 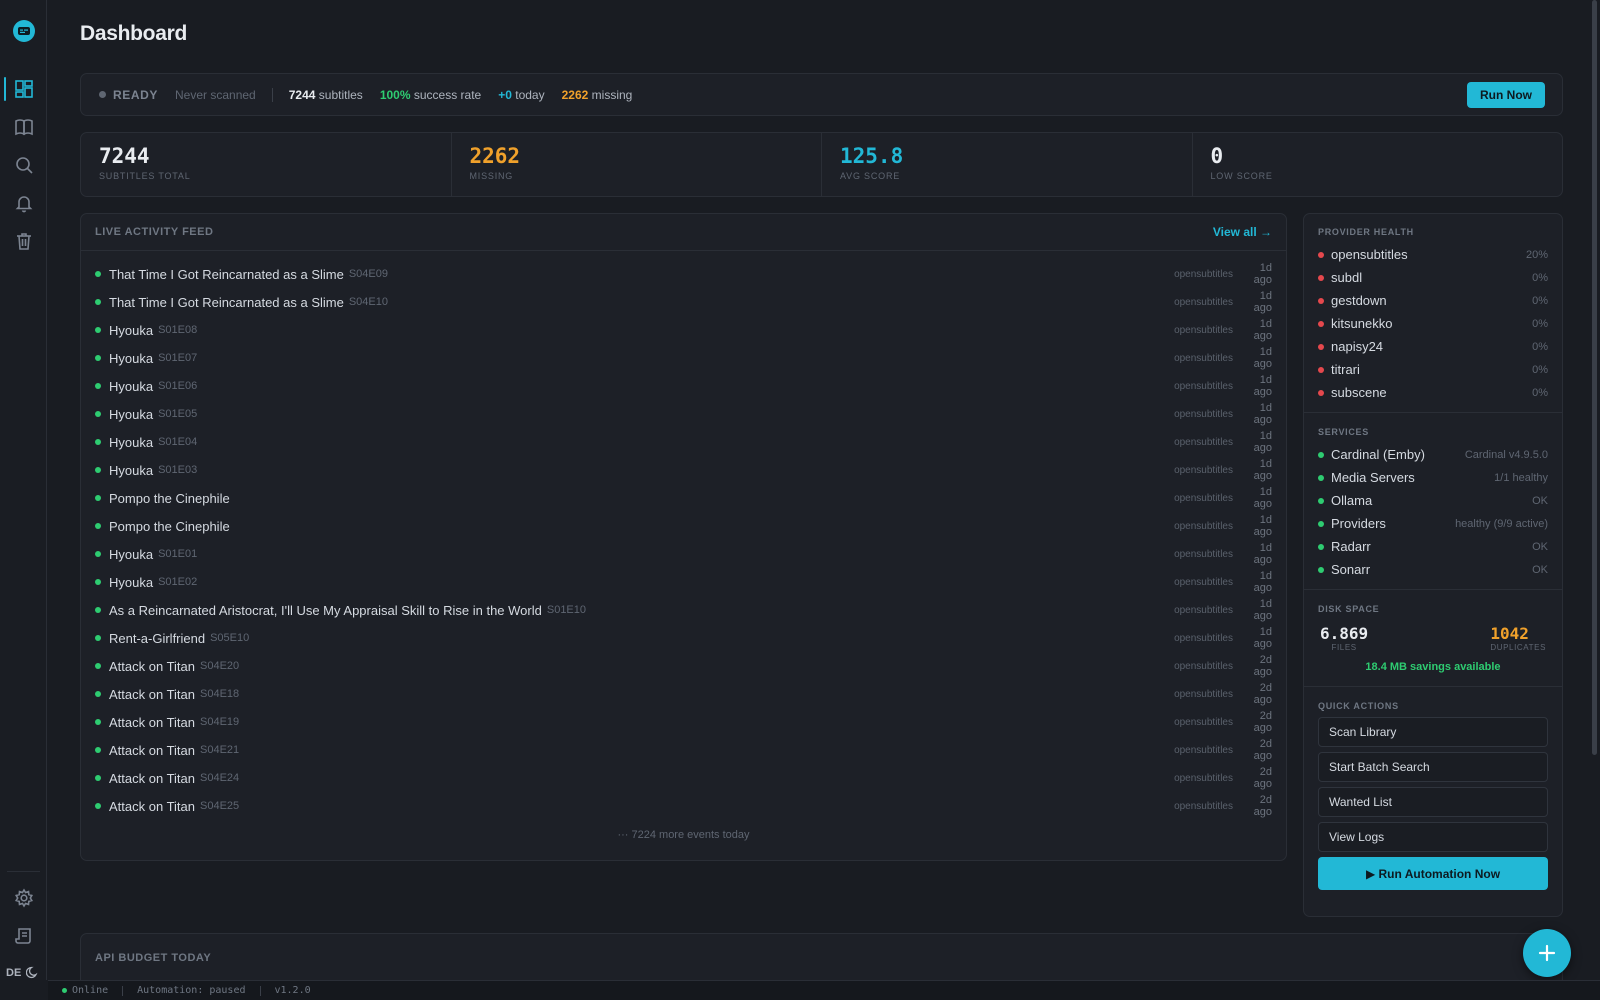 I want to click on feed-row: Hyouka S01E02 opensubtitles 1d ago, so click(x=683, y=582).